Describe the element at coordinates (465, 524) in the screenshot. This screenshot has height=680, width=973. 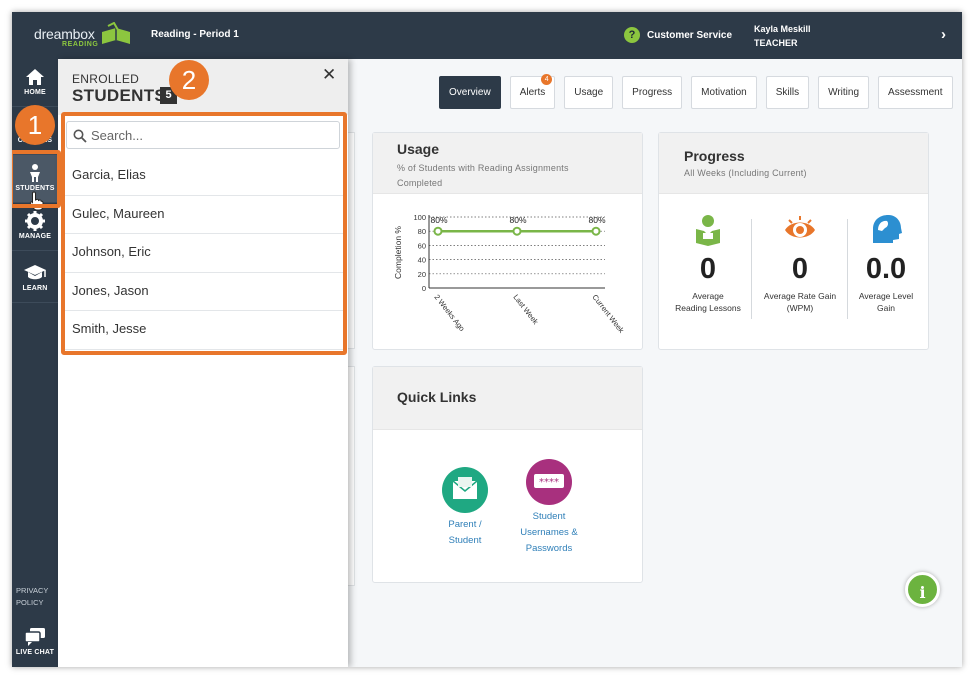
I see `parent-line1: Parent /` at that location.